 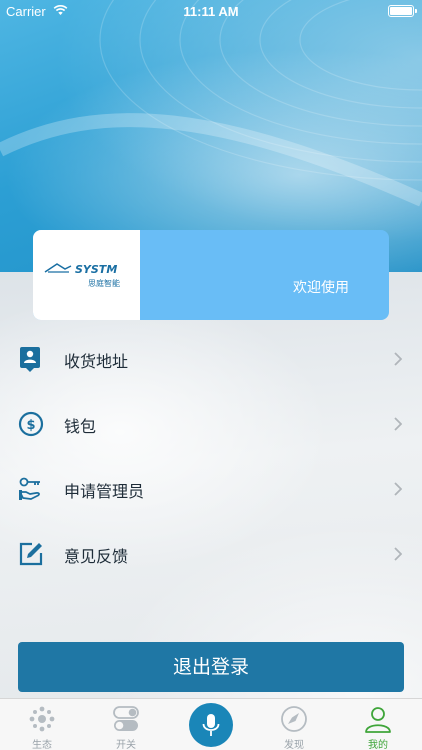 What do you see at coordinates (42, 719) in the screenshot?
I see `ecosystem-icon` at bounding box center [42, 719].